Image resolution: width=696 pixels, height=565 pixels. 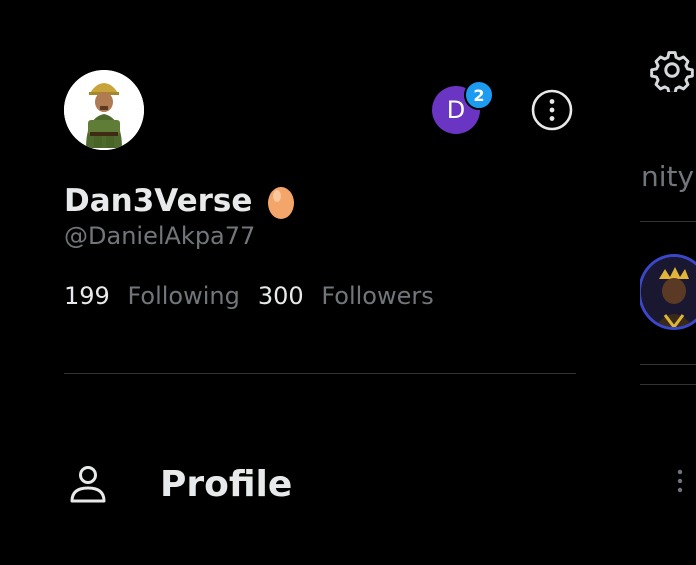 What do you see at coordinates (344, 484) in the screenshot?
I see `nav-item-profile: Profile` at bounding box center [344, 484].